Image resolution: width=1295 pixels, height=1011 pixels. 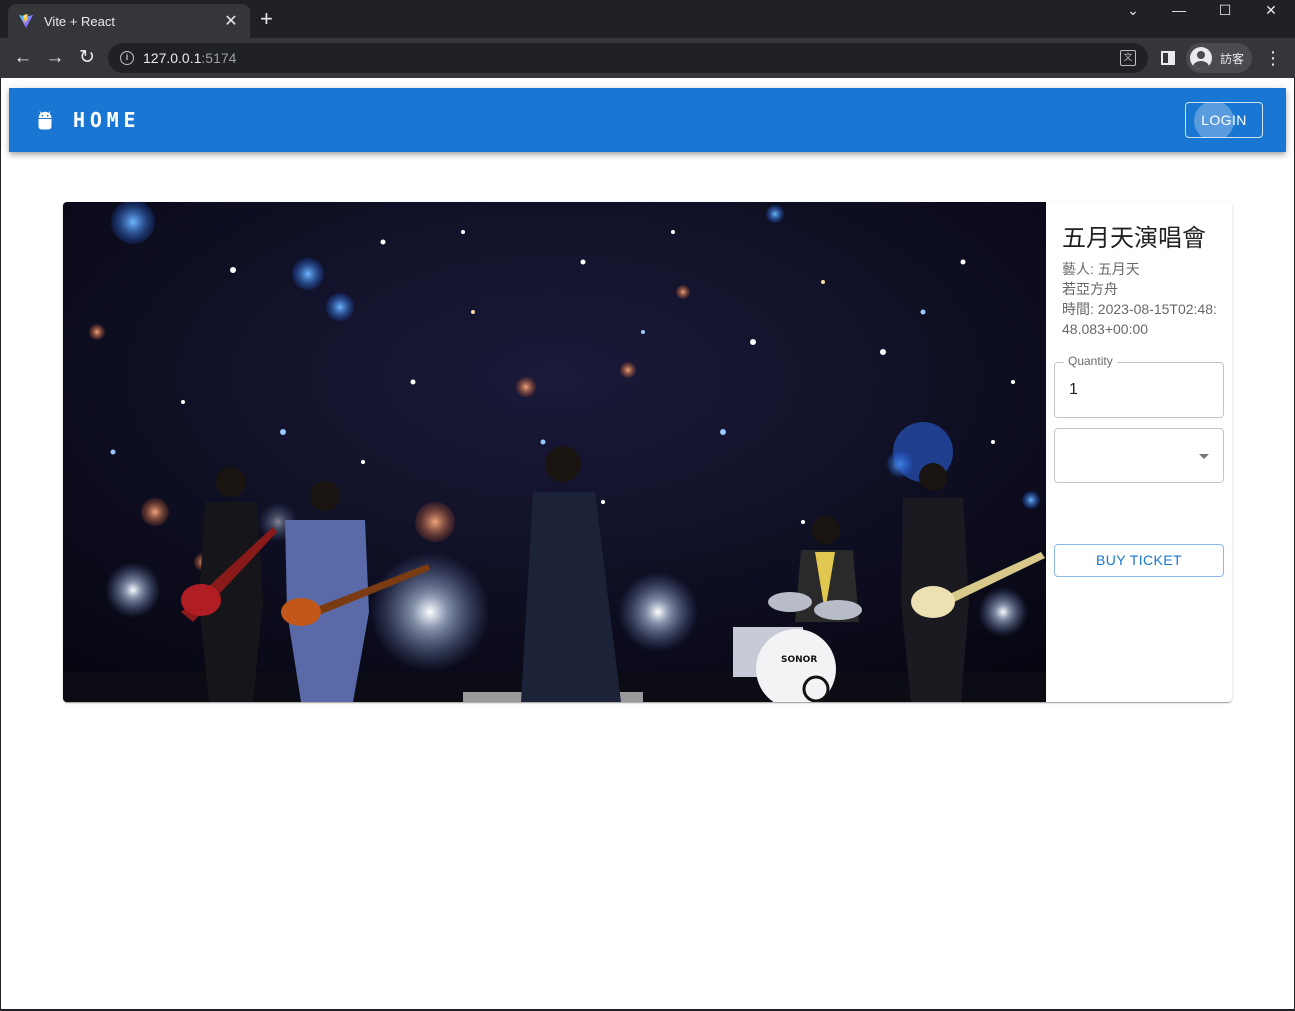 I want to click on android-icon, so click(x=45, y=120).